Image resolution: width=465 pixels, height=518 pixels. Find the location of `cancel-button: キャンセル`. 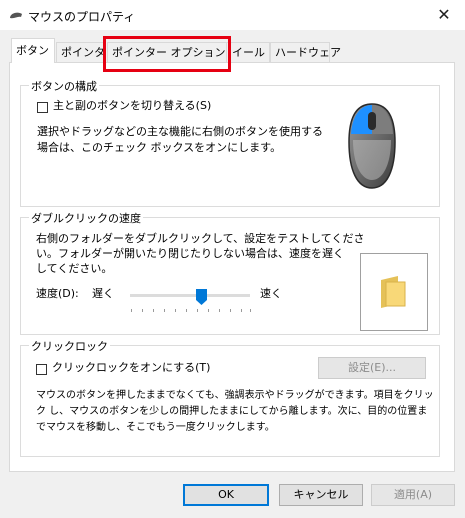

cancel-button: キャンセル is located at coordinates (321, 495).